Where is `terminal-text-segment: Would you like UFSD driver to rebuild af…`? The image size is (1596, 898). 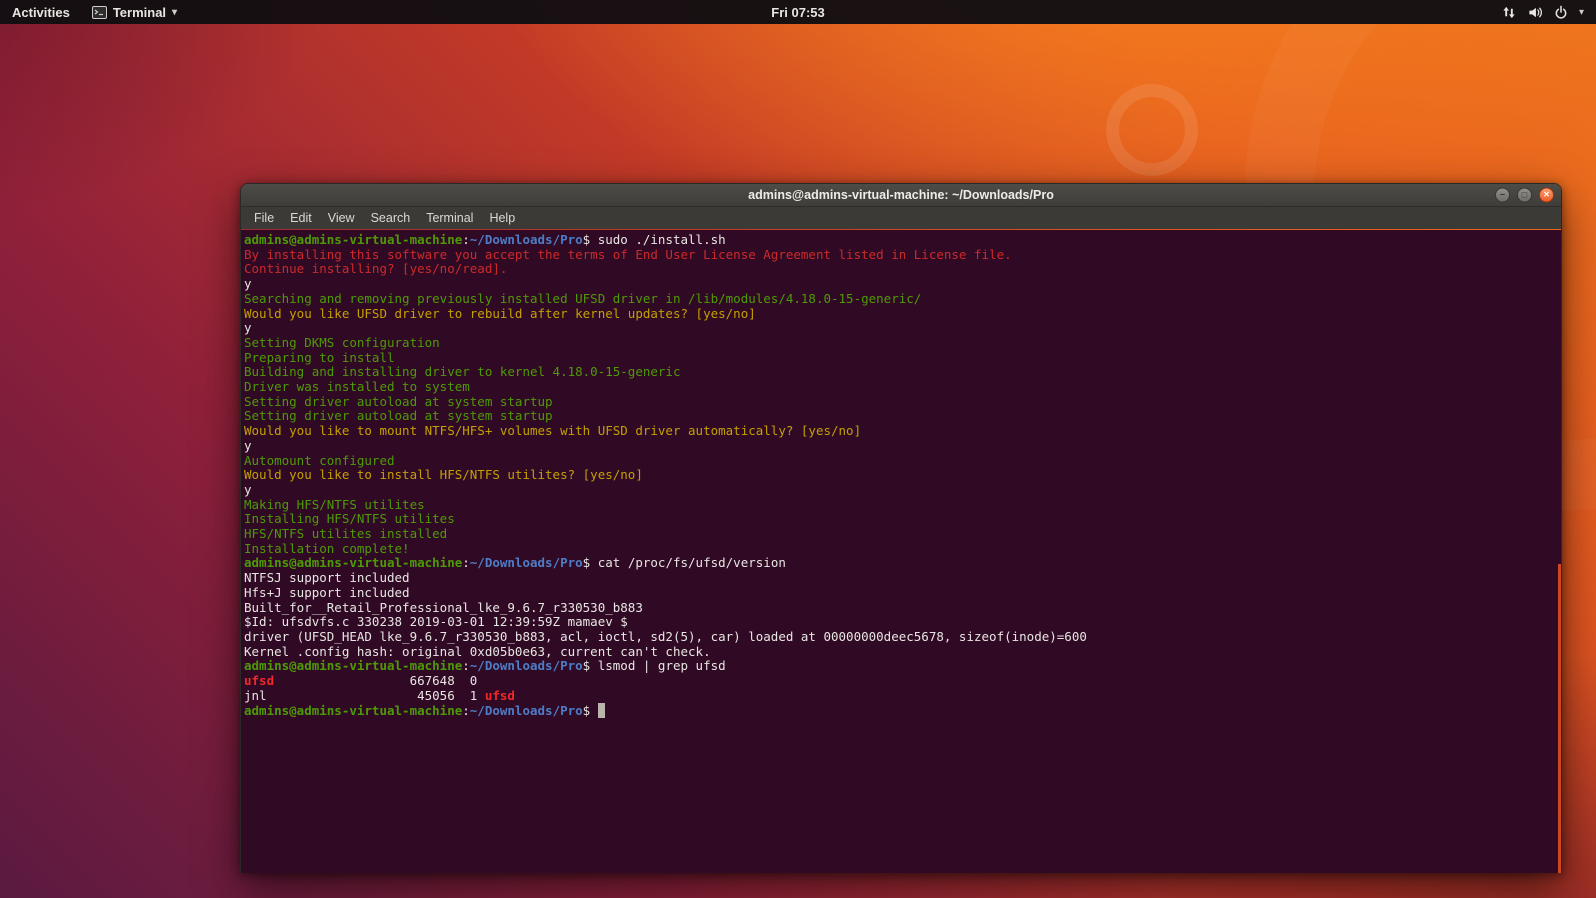
terminal-text-segment: Would you like UFSD driver to rebuild af… is located at coordinates (500, 313).